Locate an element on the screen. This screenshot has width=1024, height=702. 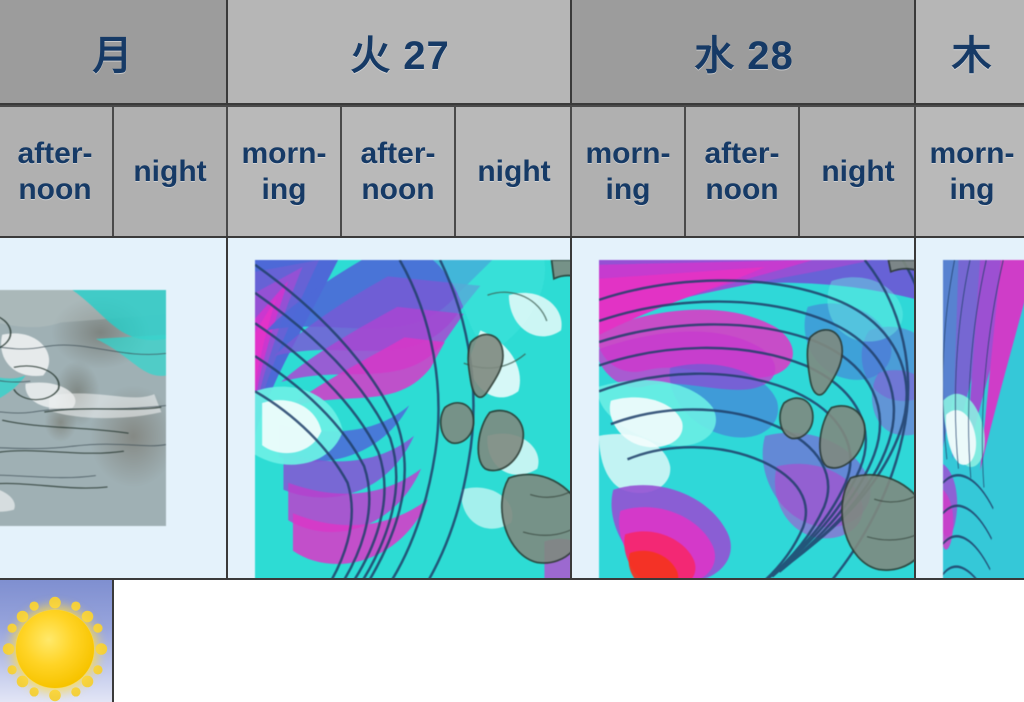
sun-disc is located at coordinates (55, 649).